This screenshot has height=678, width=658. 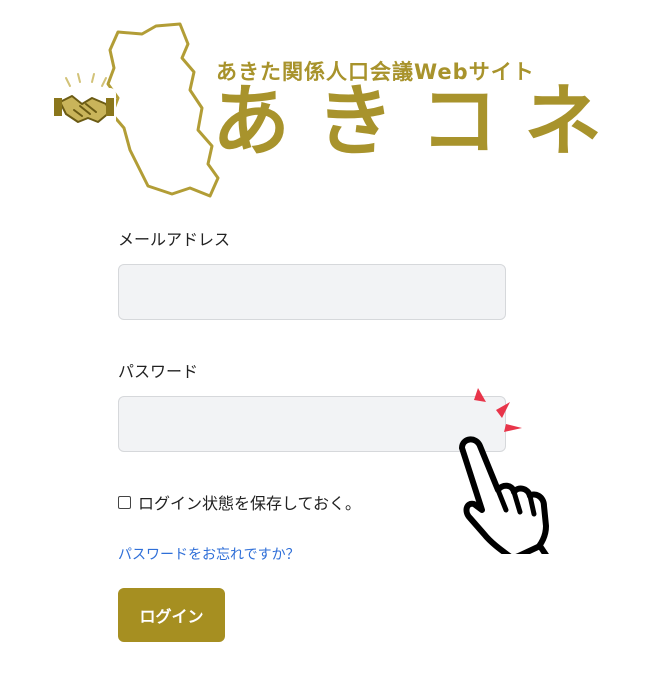 What do you see at coordinates (250, 503) in the screenshot?
I see `remember-label: ログイン状態を保存しておく。` at bounding box center [250, 503].